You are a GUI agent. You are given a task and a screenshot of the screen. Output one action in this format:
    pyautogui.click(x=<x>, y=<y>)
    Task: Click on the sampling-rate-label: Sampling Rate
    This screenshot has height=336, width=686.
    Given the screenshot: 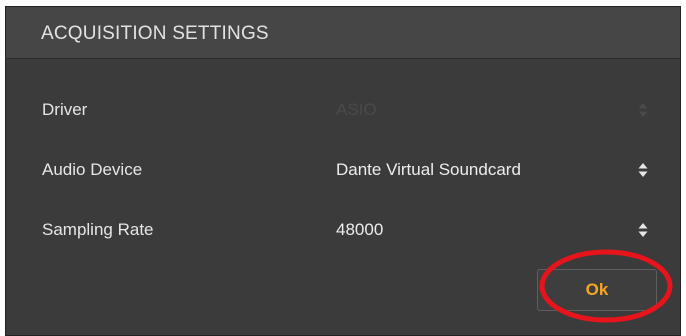 What is the action you would take?
    pyautogui.click(x=98, y=229)
    